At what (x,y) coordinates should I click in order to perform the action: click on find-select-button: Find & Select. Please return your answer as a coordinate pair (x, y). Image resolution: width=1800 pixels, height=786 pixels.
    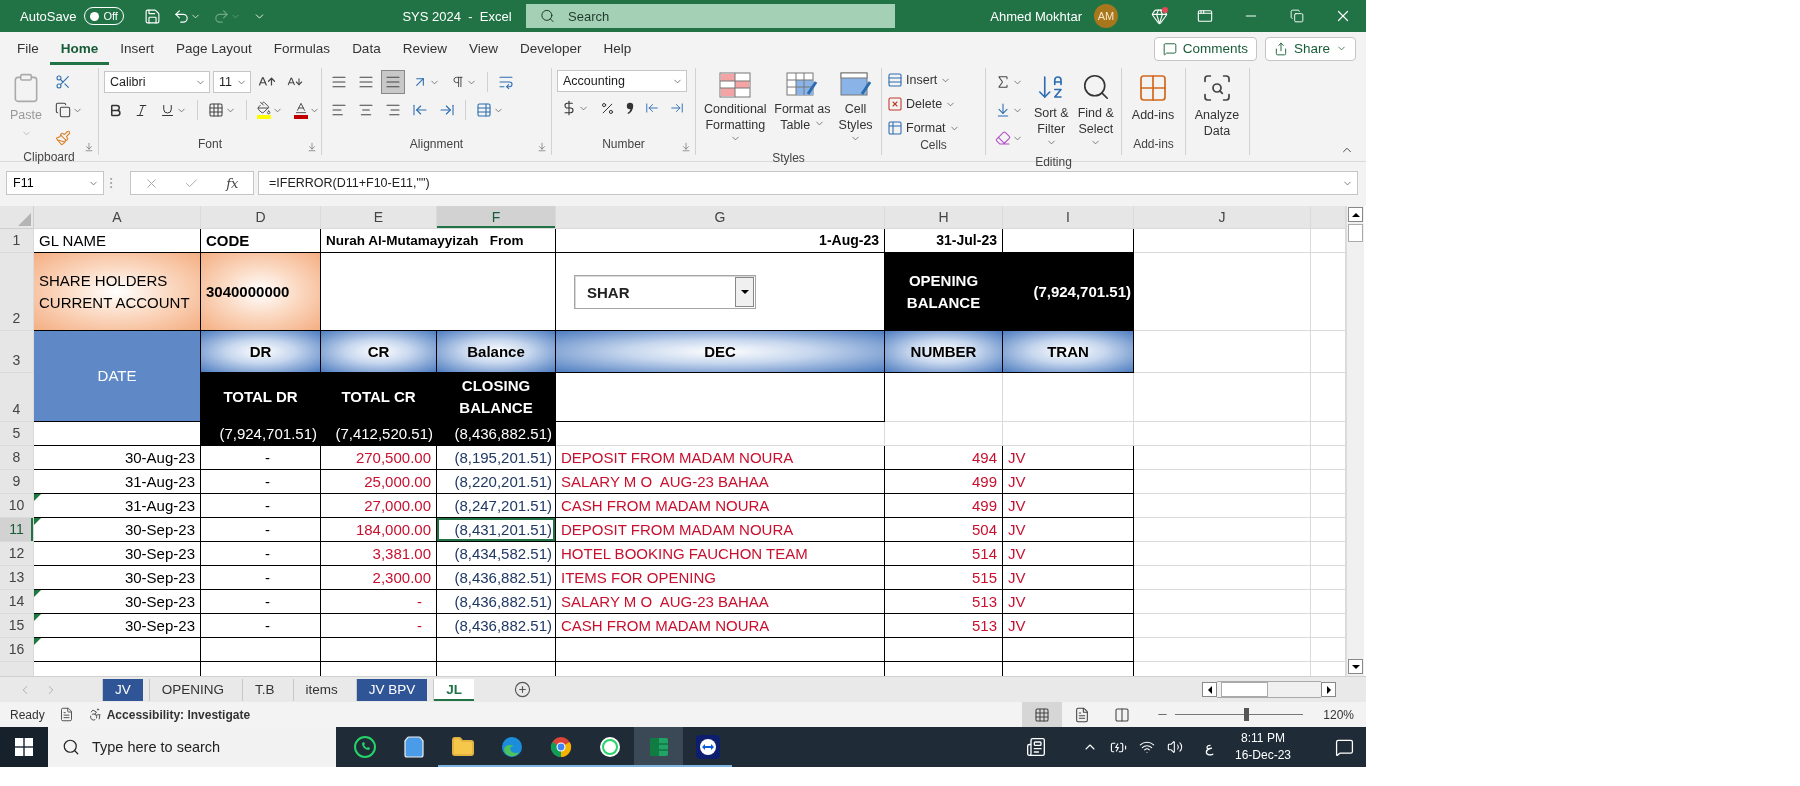
    Looking at the image, I should click on (1095, 112).